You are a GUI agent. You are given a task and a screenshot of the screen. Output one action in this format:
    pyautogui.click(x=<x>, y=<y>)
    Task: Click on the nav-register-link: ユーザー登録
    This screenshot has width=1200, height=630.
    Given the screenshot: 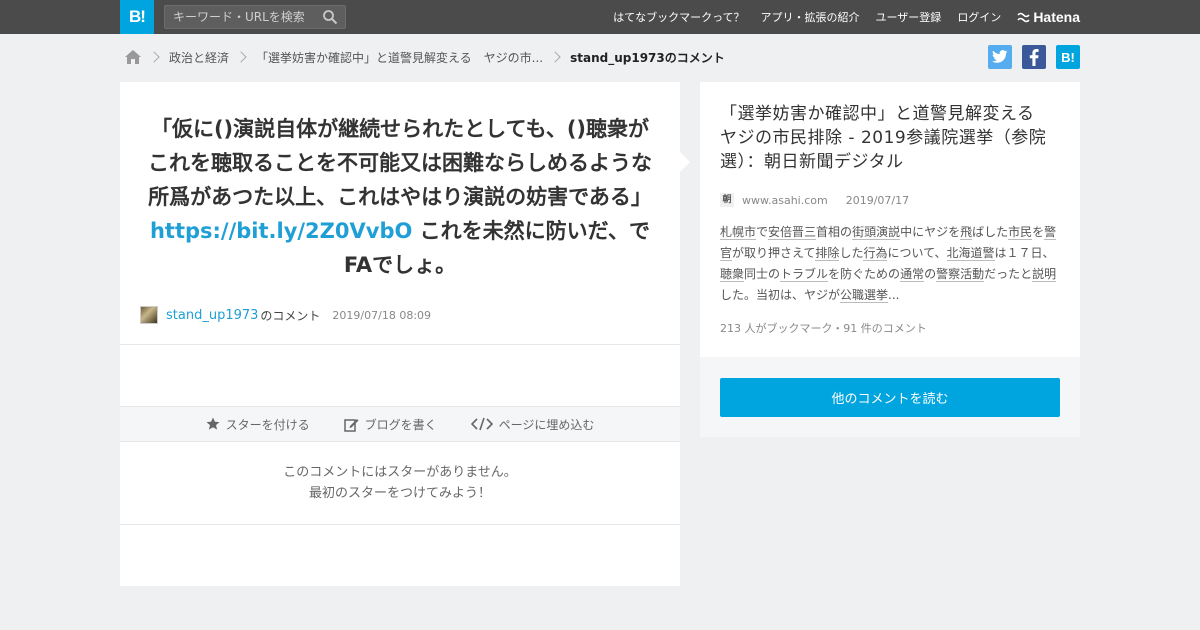 What is the action you would take?
    pyautogui.click(x=909, y=17)
    